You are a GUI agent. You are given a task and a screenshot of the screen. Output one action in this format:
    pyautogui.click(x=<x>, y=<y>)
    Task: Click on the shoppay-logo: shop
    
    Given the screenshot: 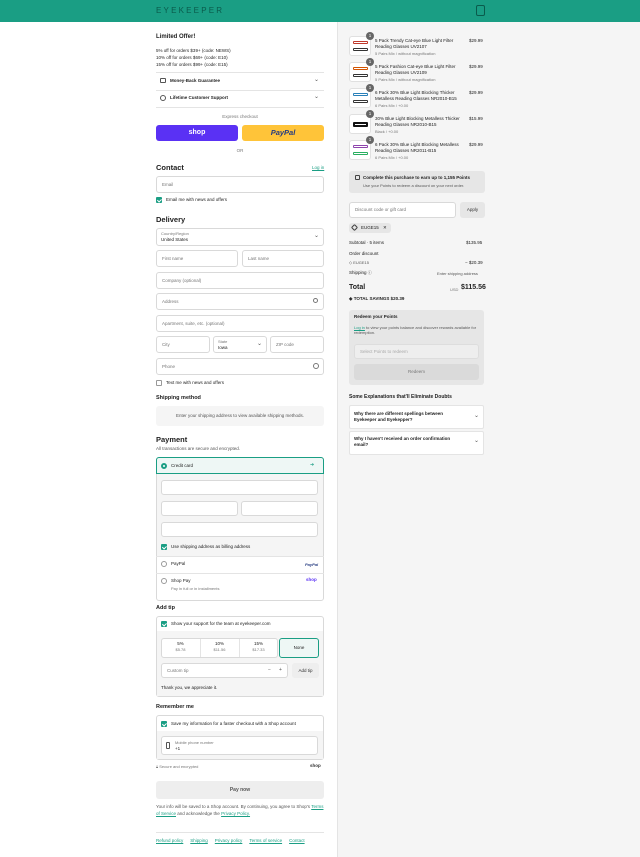 What is the action you would take?
    pyautogui.click(x=311, y=579)
    